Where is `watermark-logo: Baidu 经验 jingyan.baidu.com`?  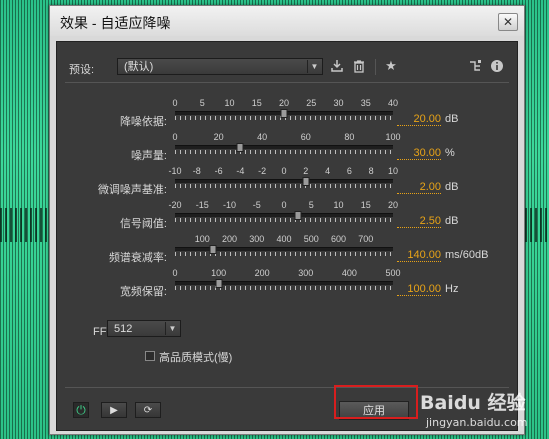
watermark-logo: Baidu 经验 jingyan.baidu.com is located at coordinates (482, 411).